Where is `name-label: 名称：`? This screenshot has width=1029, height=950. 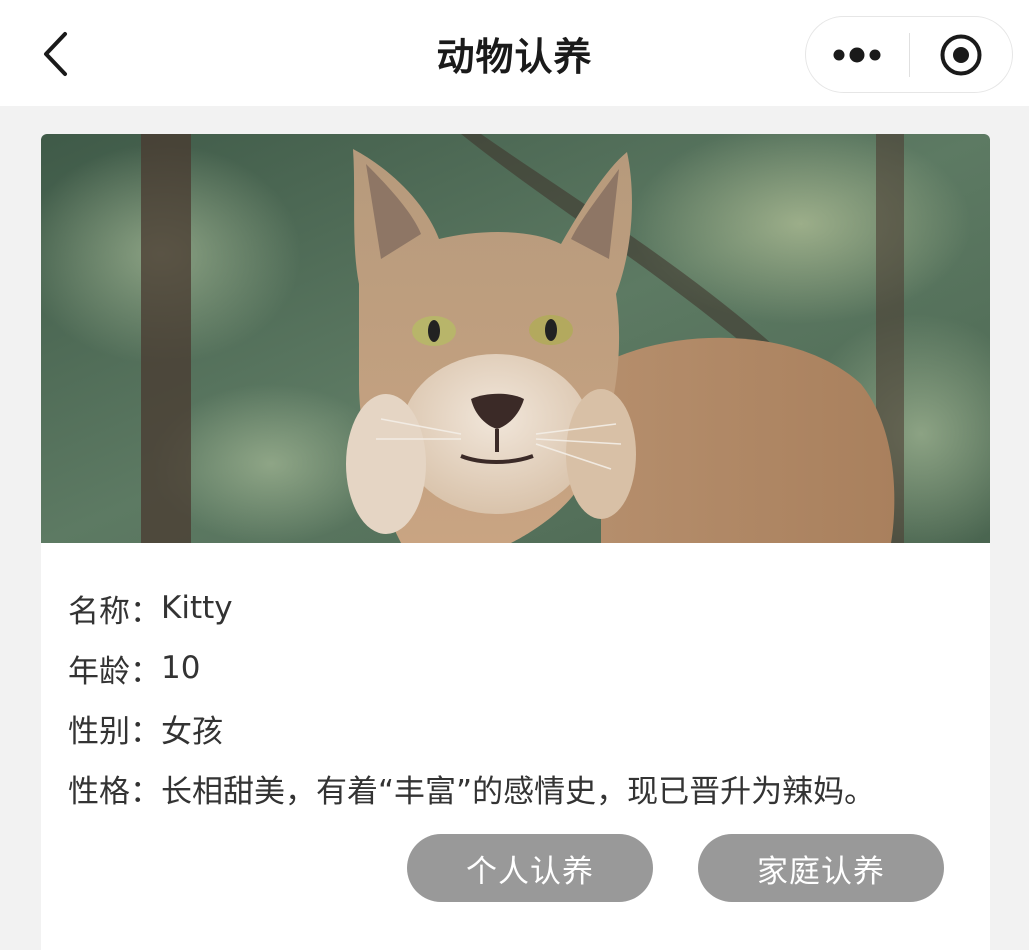
name-label: 名称： is located at coordinates (114, 611).